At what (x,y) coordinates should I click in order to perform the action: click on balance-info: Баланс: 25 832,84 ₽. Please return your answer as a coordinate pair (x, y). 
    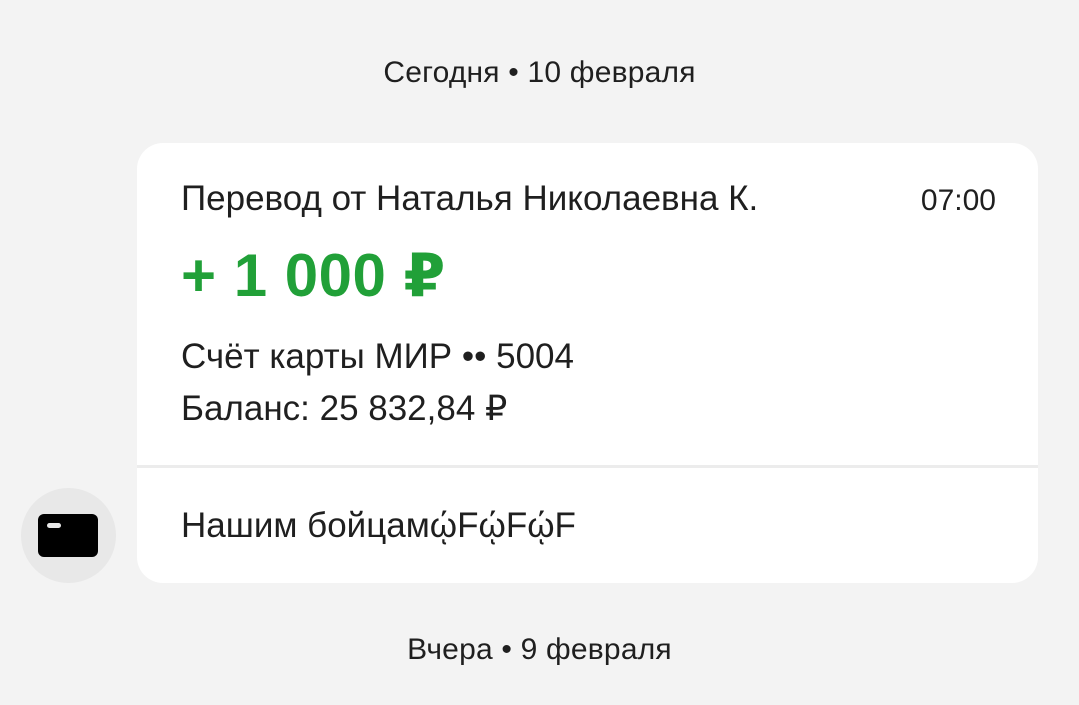
    Looking at the image, I should click on (344, 408).